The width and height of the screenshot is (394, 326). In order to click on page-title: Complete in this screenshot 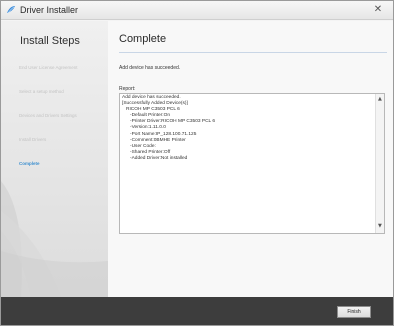, I will do `click(143, 39)`.